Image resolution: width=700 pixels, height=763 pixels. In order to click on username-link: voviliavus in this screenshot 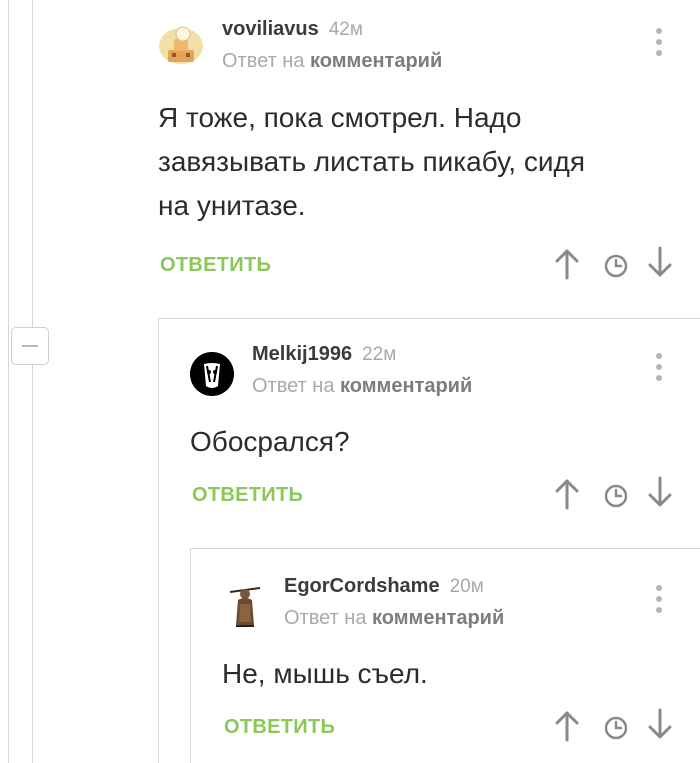, I will do `click(270, 29)`.